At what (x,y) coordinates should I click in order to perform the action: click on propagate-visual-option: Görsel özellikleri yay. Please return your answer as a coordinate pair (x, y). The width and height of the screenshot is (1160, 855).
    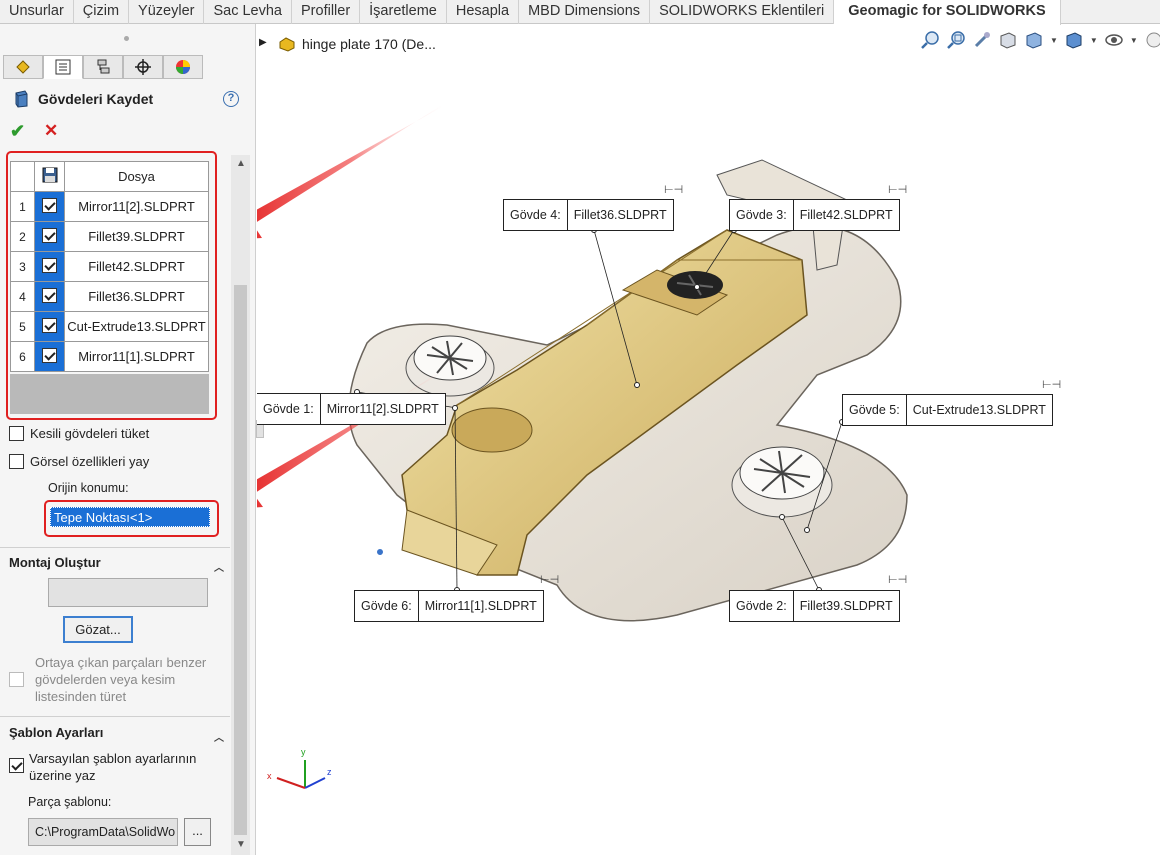
    Looking at the image, I should click on (79, 461).